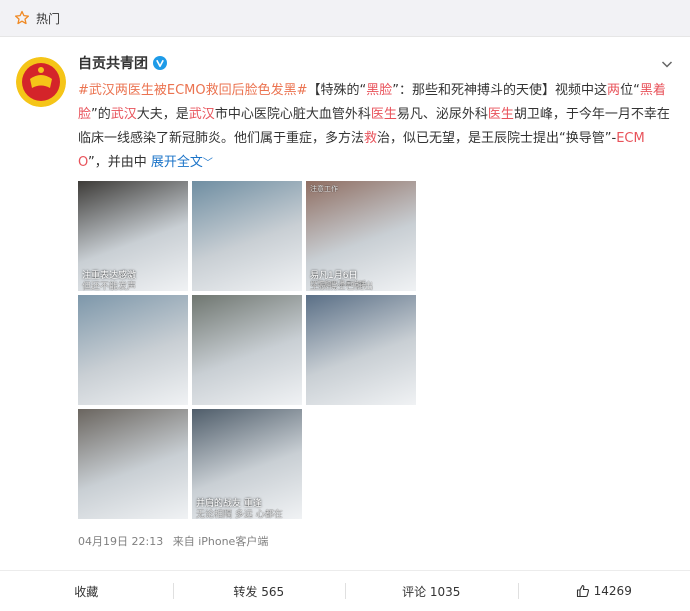  What do you see at coordinates (361, 236) in the screenshot?
I see `post-image: 注意工作易凡1月6日王辰院士已提出以前和巴漫画说话` at bounding box center [361, 236].